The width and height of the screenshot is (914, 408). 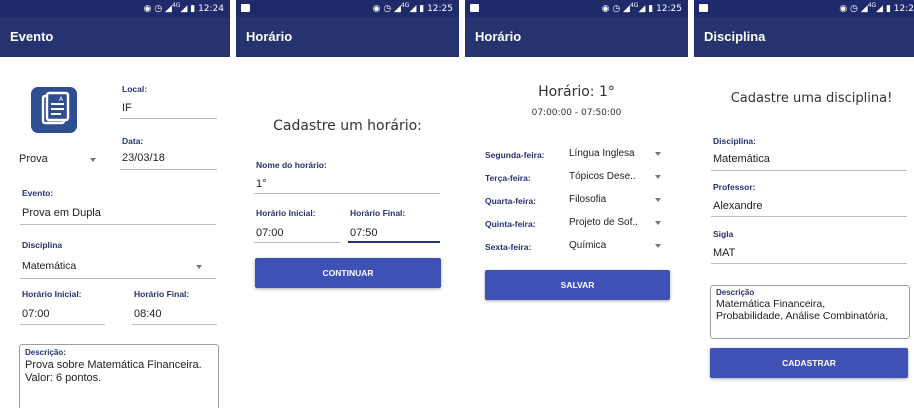 I want to click on time-range: 07:00:00 - 07:50:00, so click(x=576, y=113).